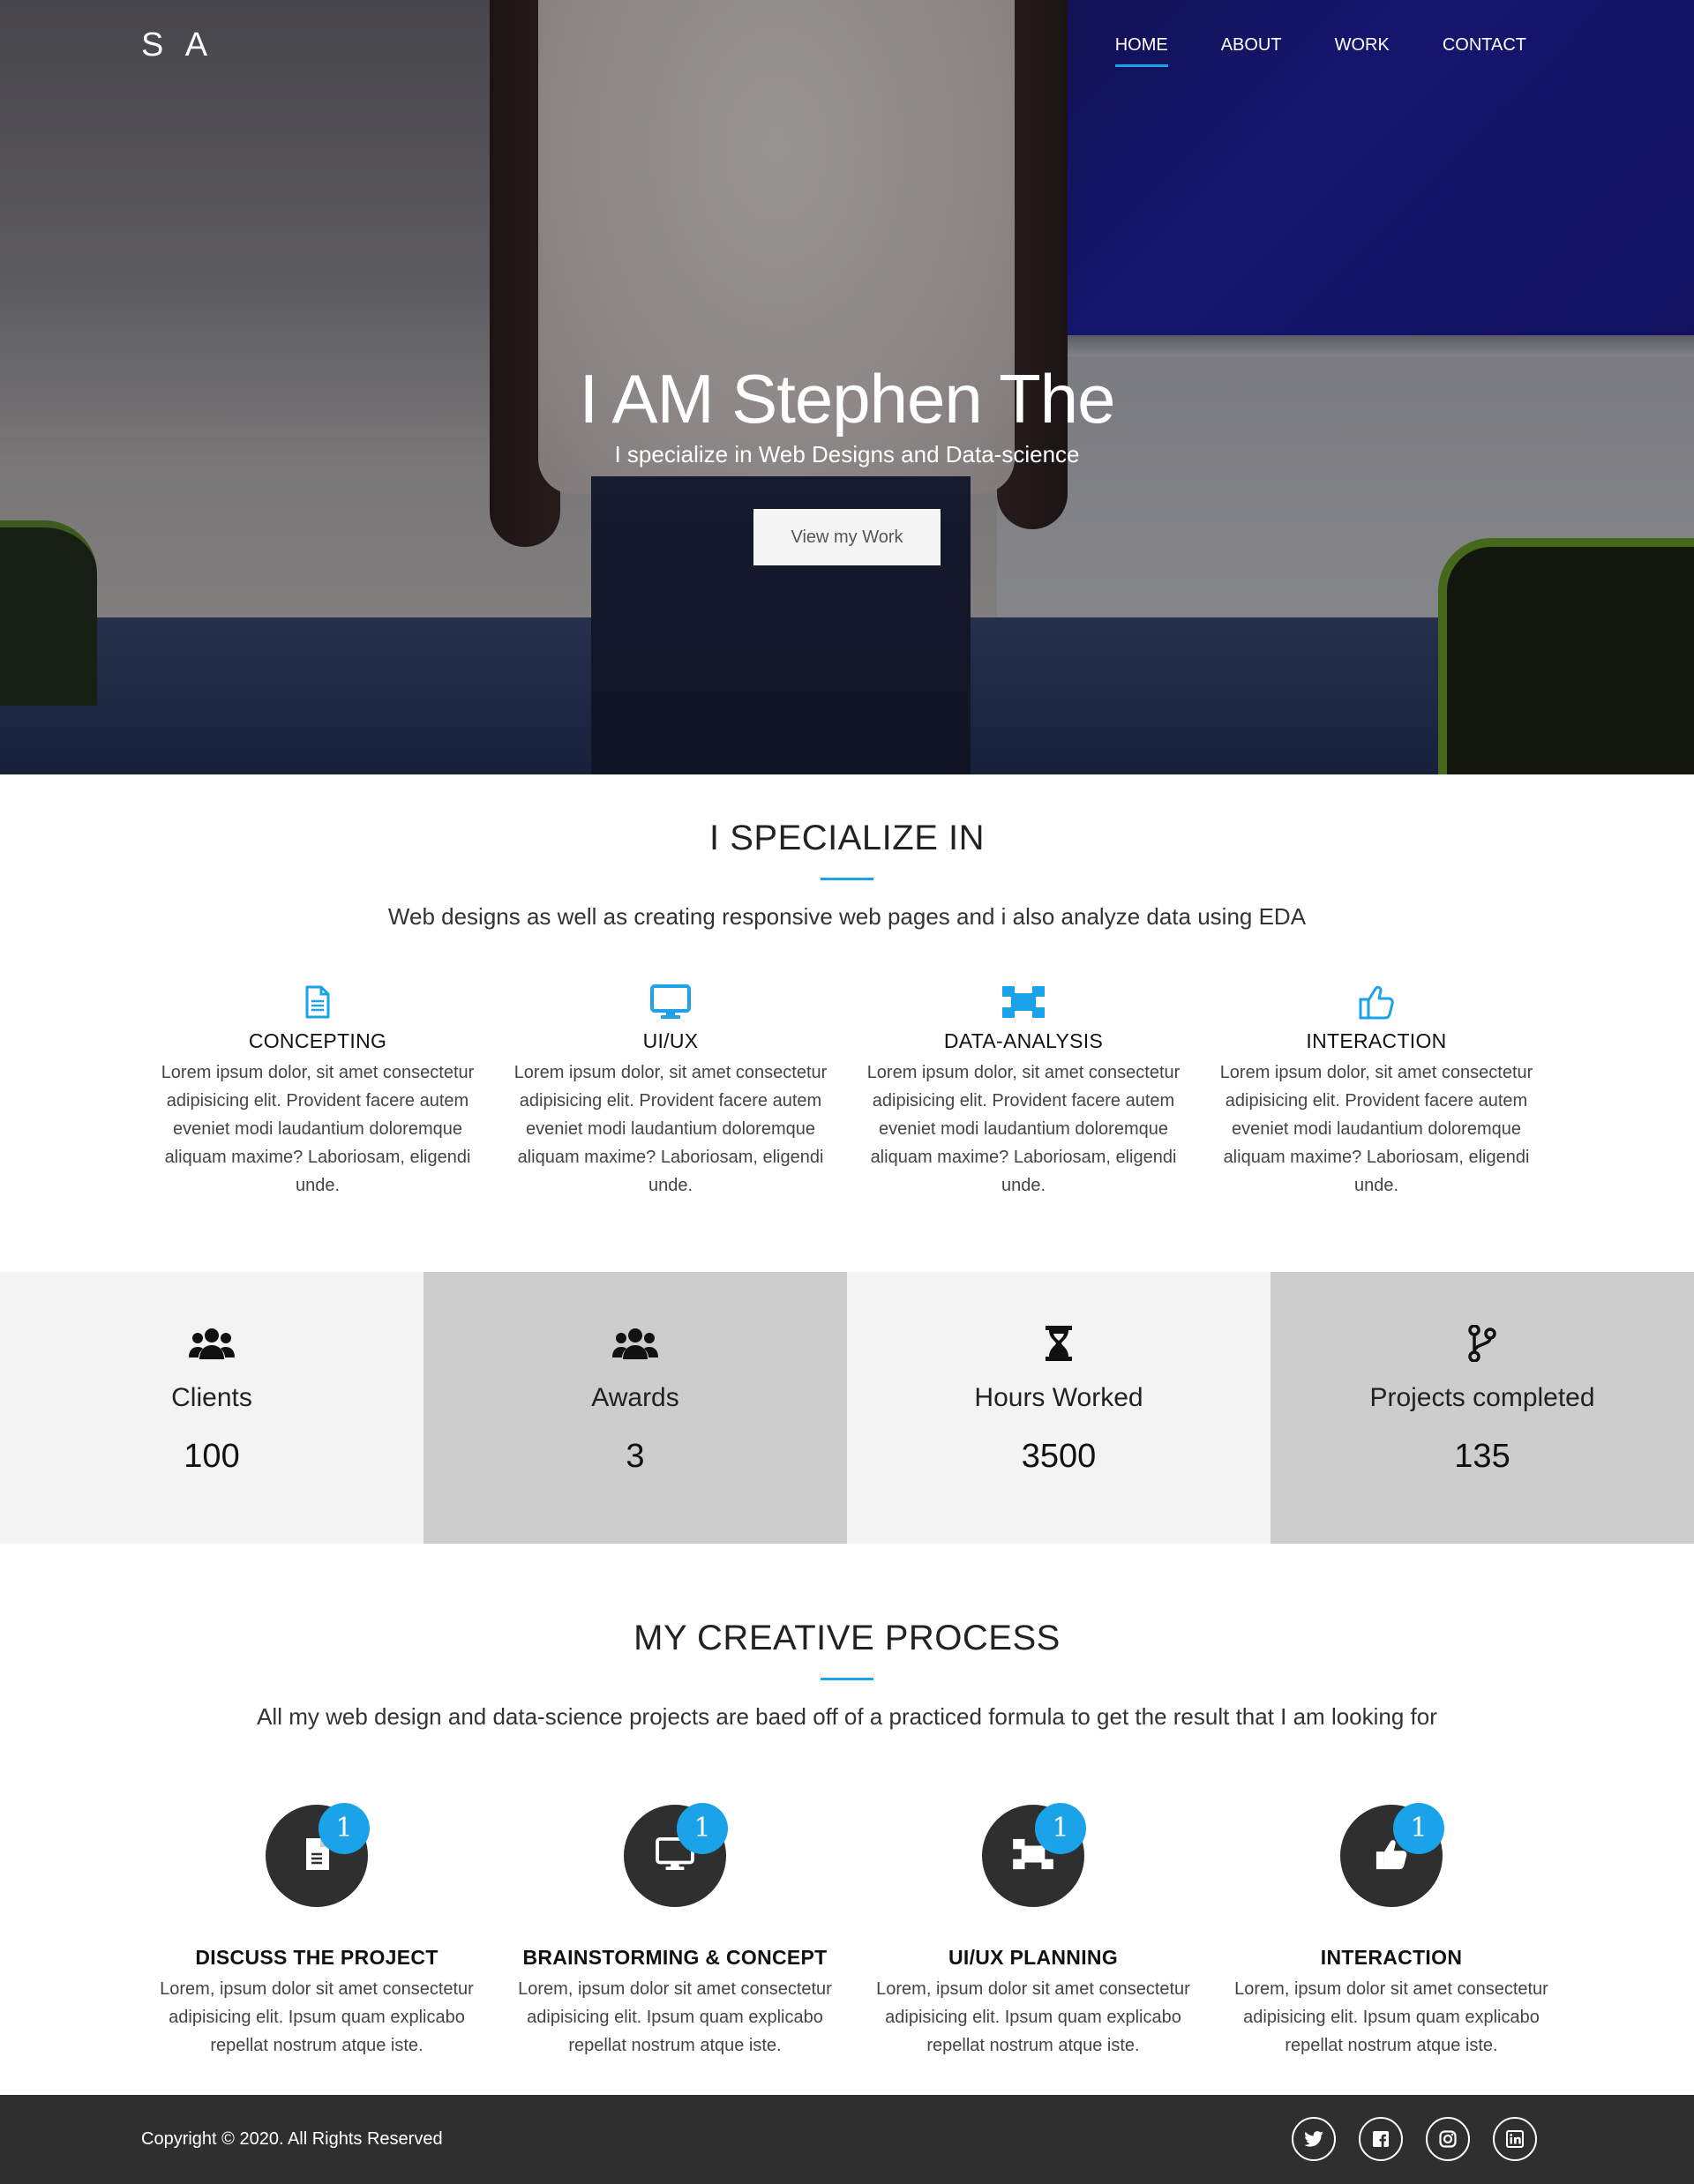 The width and height of the screenshot is (1694, 2184). What do you see at coordinates (635, 1397) in the screenshot?
I see `stat-label: Awards` at bounding box center [635, 1397].